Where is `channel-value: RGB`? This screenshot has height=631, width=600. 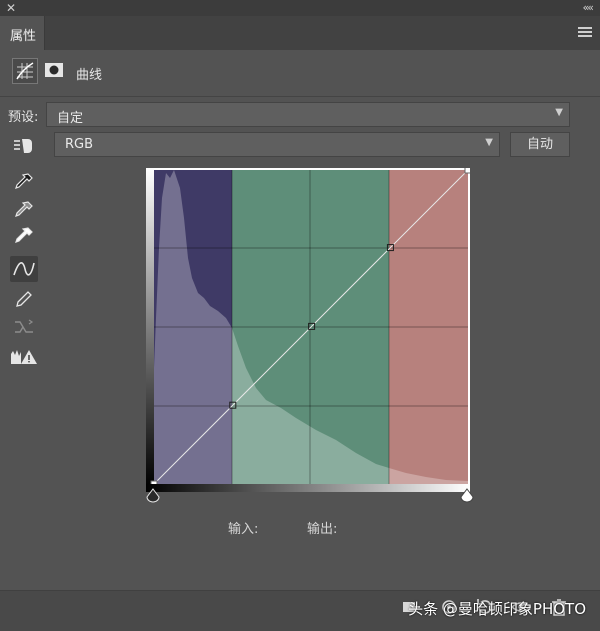 channel-value: RGB is located at coordinates (79, 144).